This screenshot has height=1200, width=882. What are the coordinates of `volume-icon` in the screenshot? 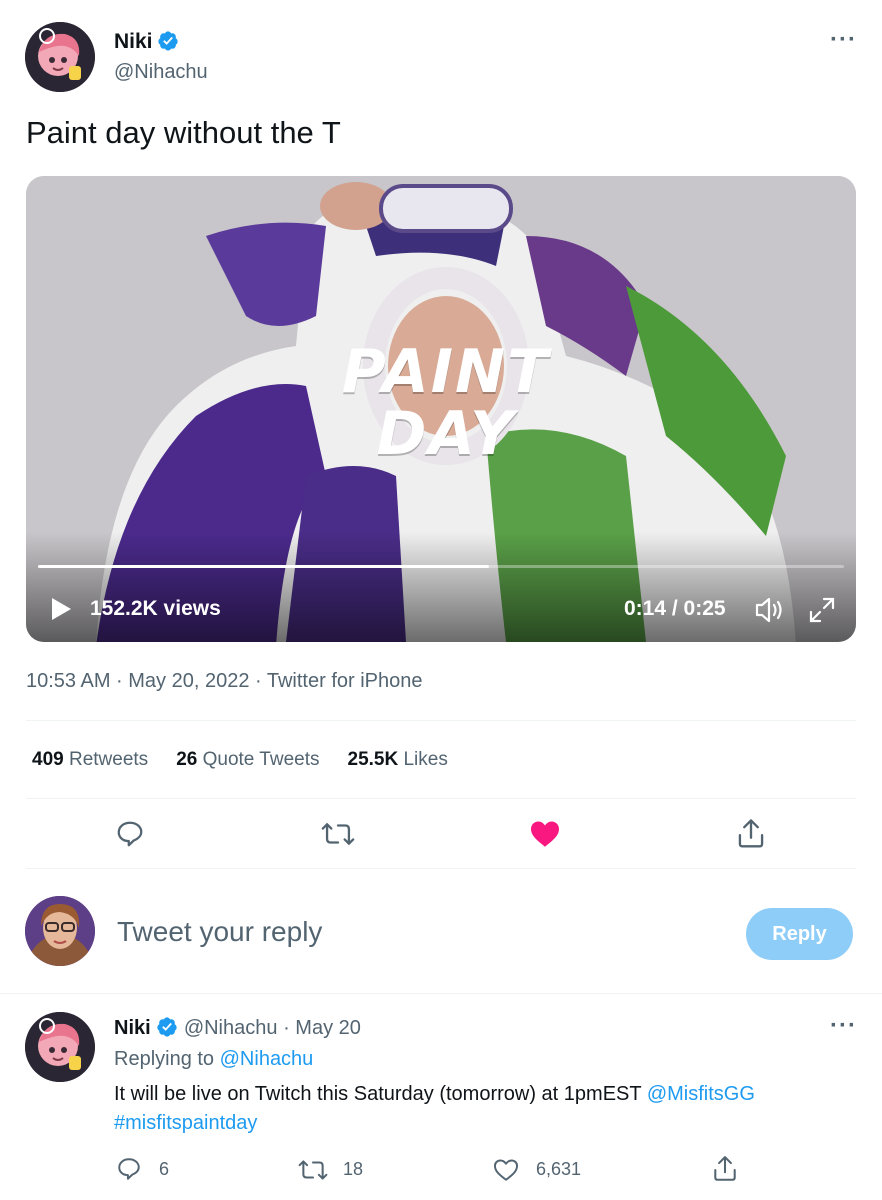 It's located at (770, 610).